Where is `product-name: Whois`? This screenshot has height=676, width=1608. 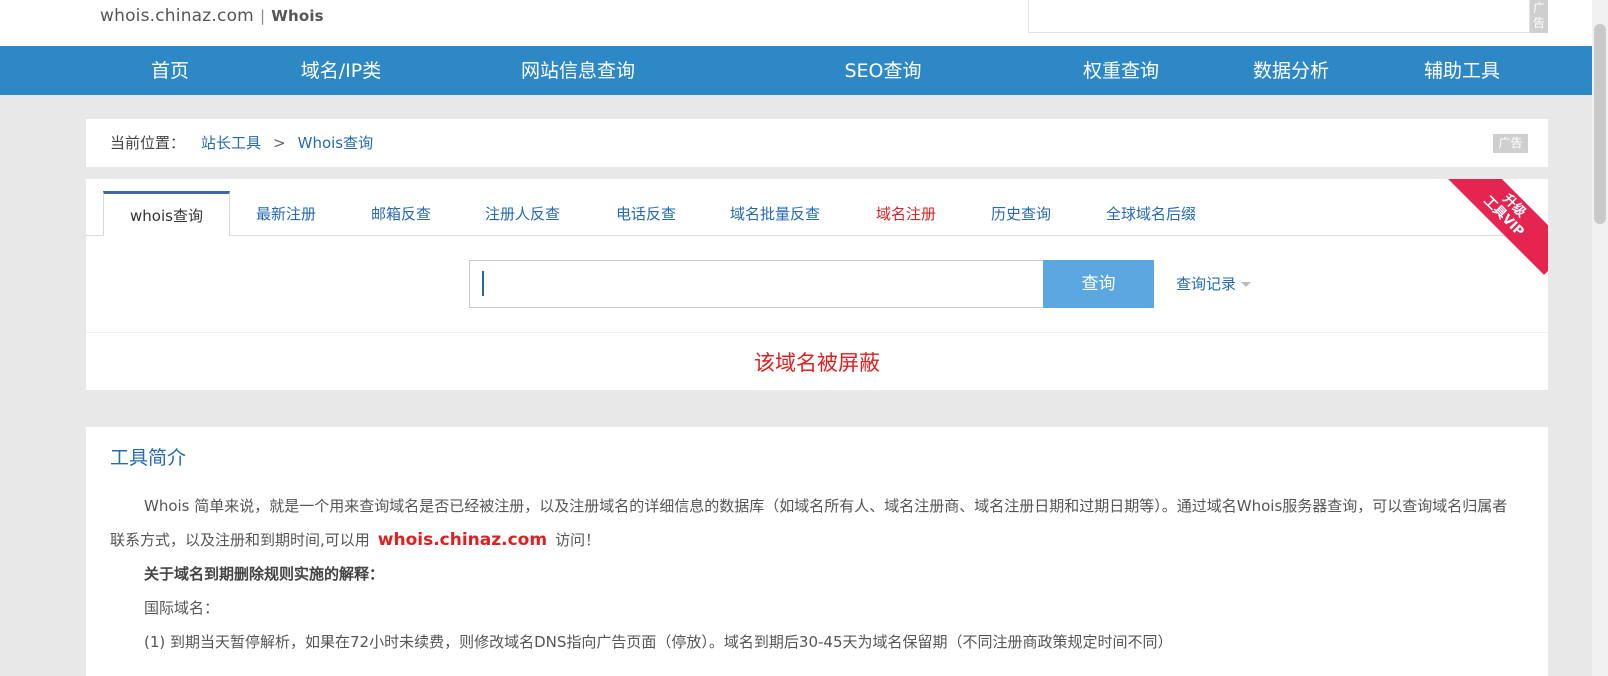
product-name: Whois is located at coordinates (297, 16).